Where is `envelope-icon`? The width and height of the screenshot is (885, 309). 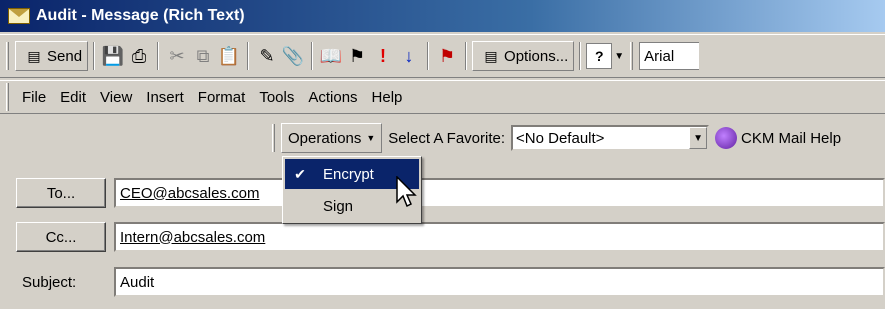
envelope-icon is located at coordinates (19, 16).